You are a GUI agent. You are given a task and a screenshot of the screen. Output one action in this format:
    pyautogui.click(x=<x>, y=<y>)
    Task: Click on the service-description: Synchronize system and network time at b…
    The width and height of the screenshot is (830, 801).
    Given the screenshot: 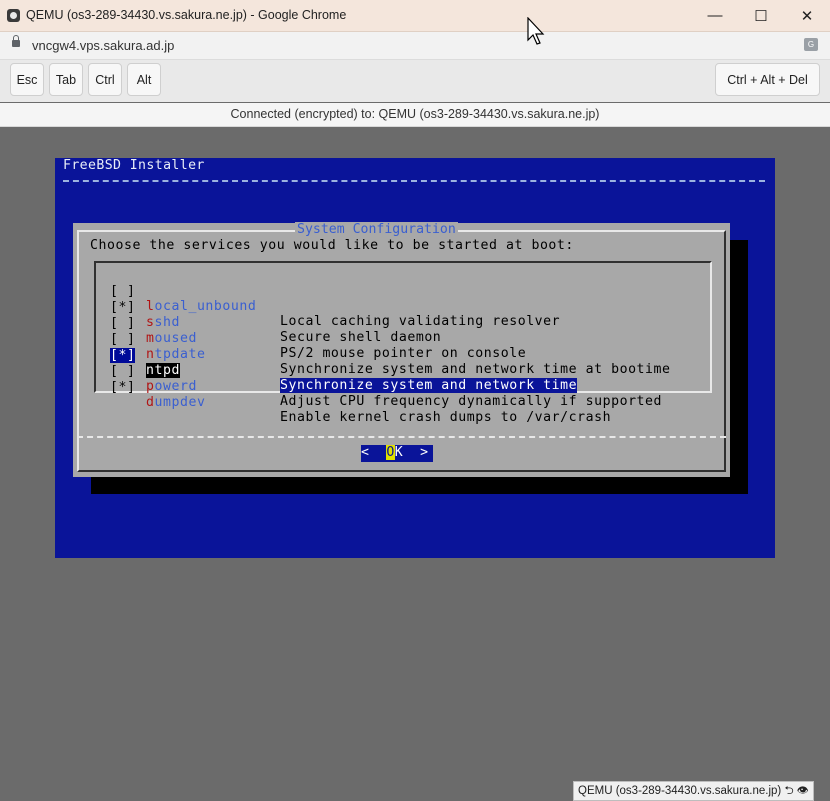 What is the action you would take?
    pyautogui.click(x=475, y=369)
    